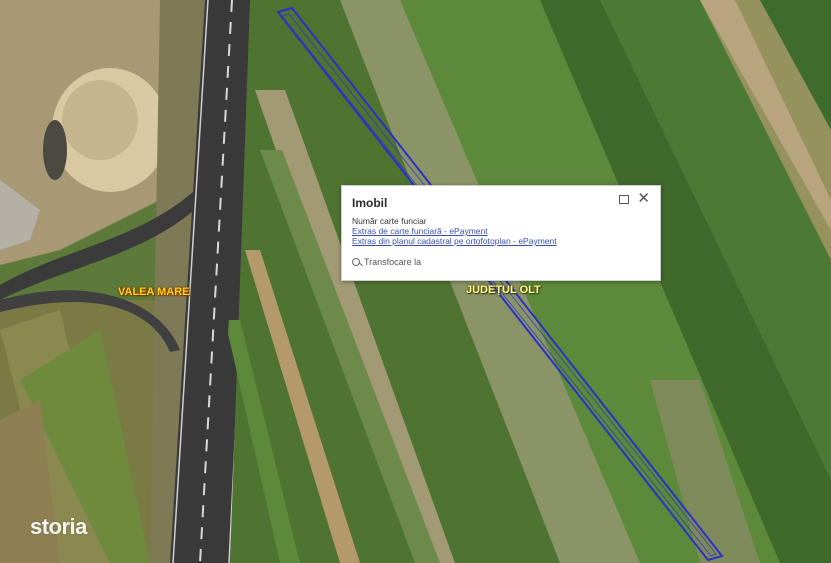  I want to click on extras-carte-funciara-link: Extras de carte funciară - ePayment, so click(420, 231).